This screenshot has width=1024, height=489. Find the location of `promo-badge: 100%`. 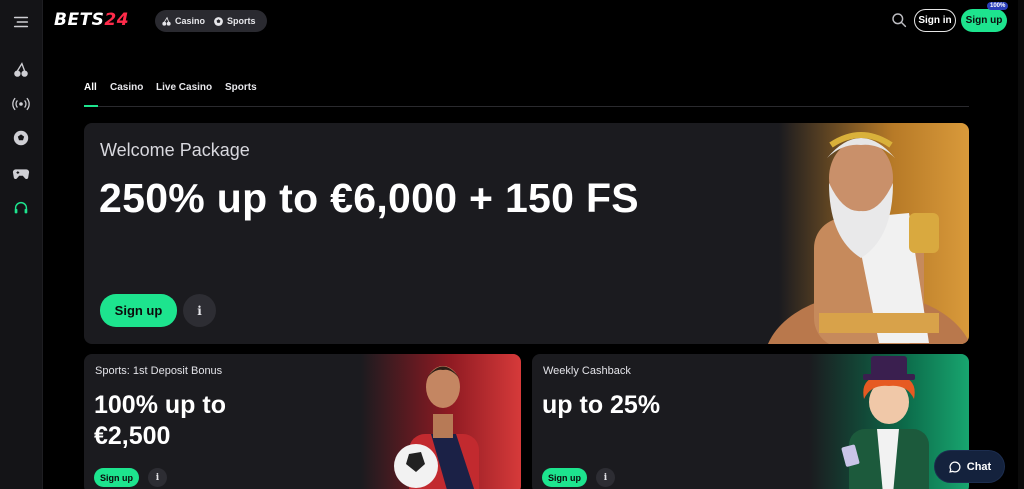

promo-badge: 100% is located at coordinates (998, 6).